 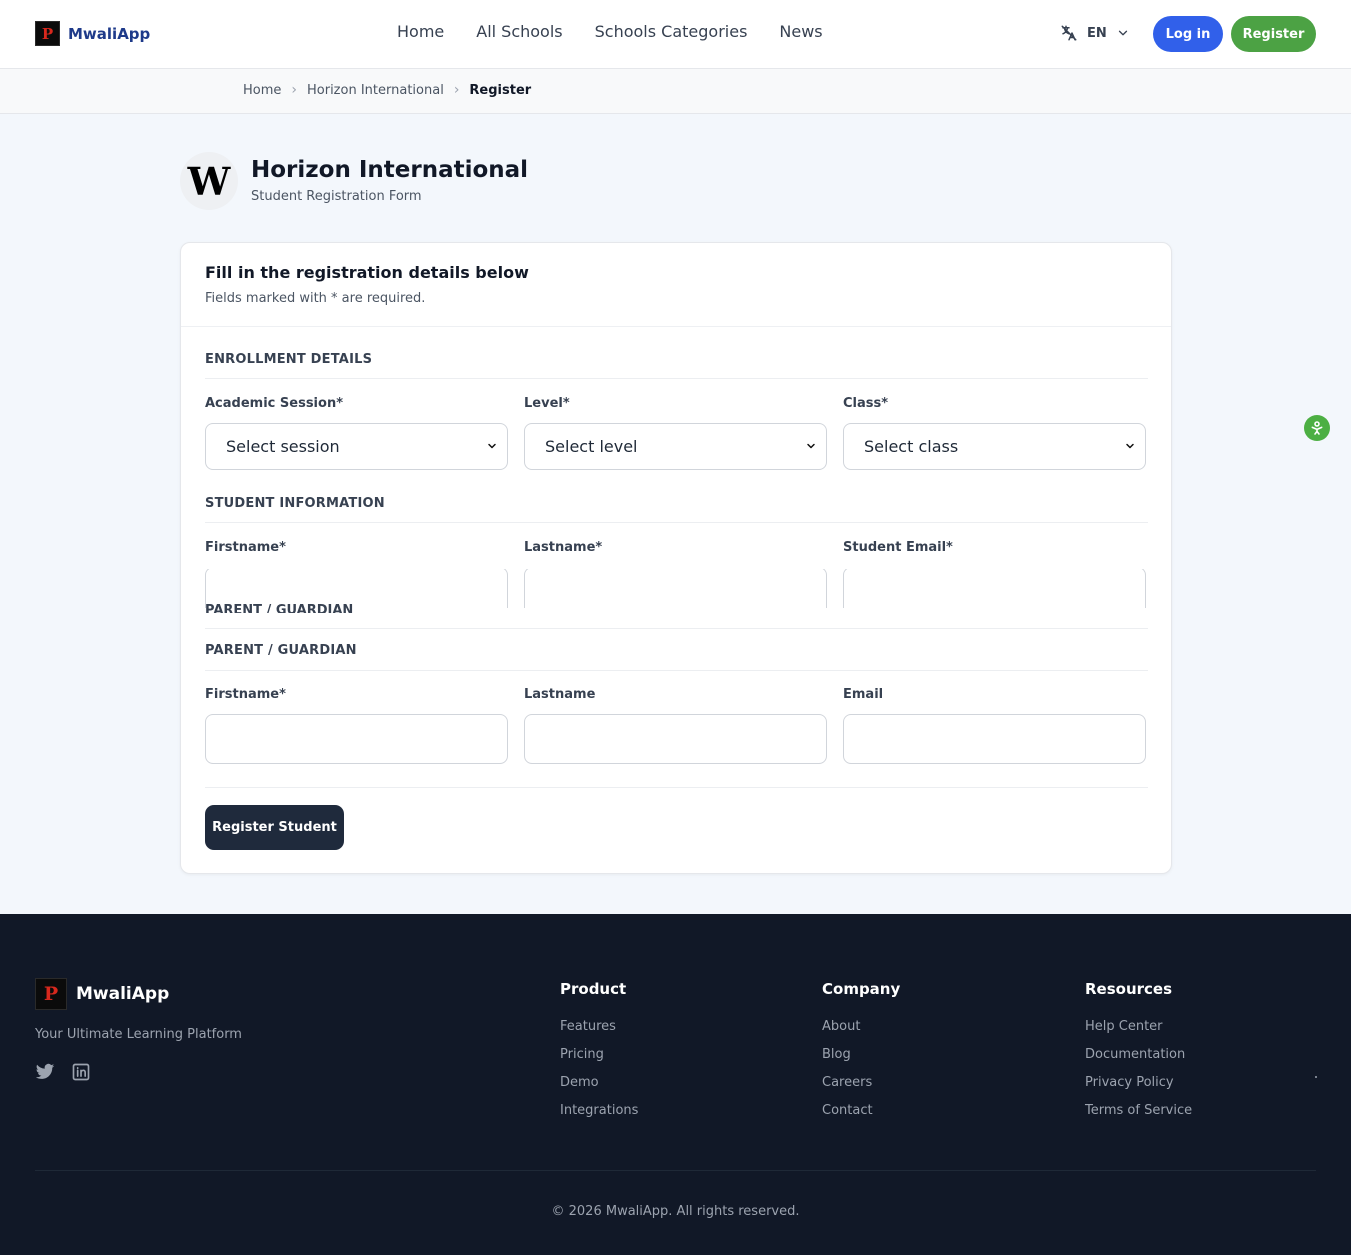 I want to click on breadcrumb-school: Horizon International, so click(x=375, y=90).